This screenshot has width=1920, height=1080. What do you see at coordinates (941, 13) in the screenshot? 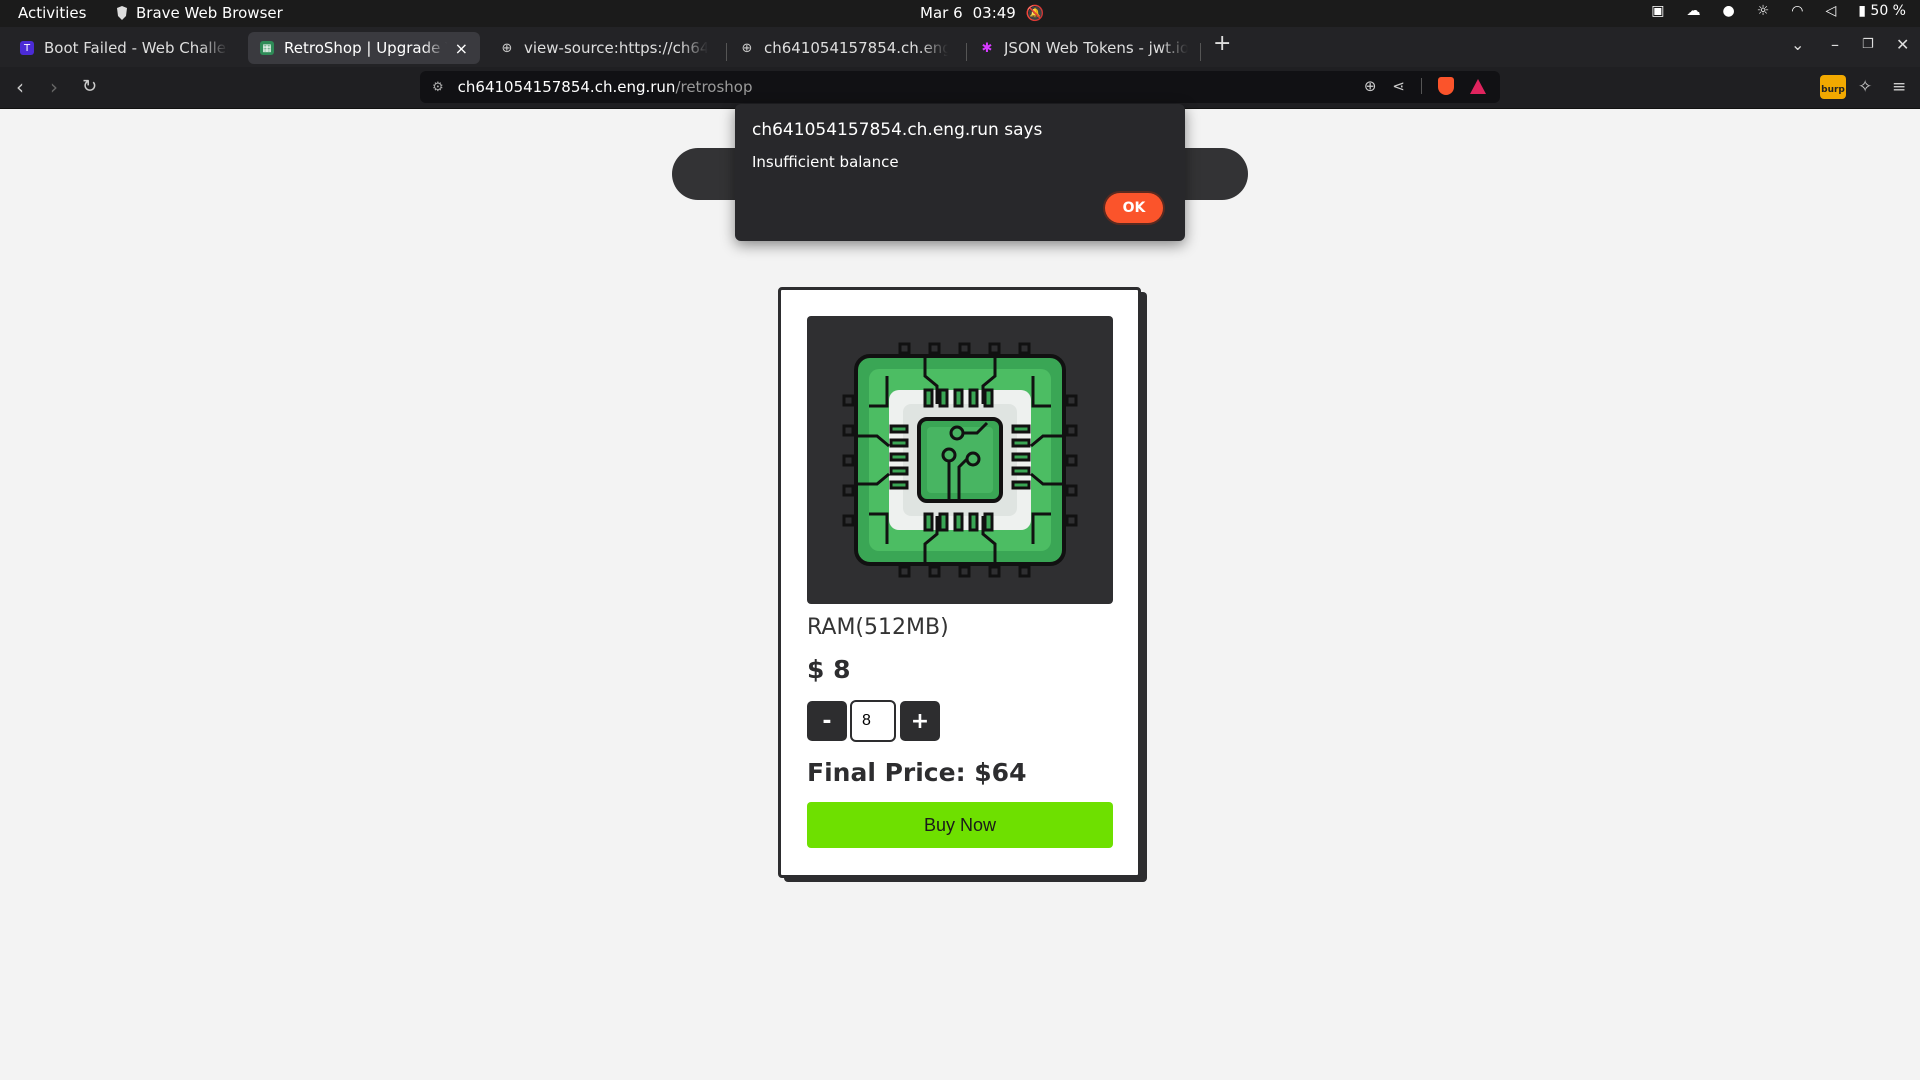
I see `date: Mar 6` at bounding box center [941, 13].